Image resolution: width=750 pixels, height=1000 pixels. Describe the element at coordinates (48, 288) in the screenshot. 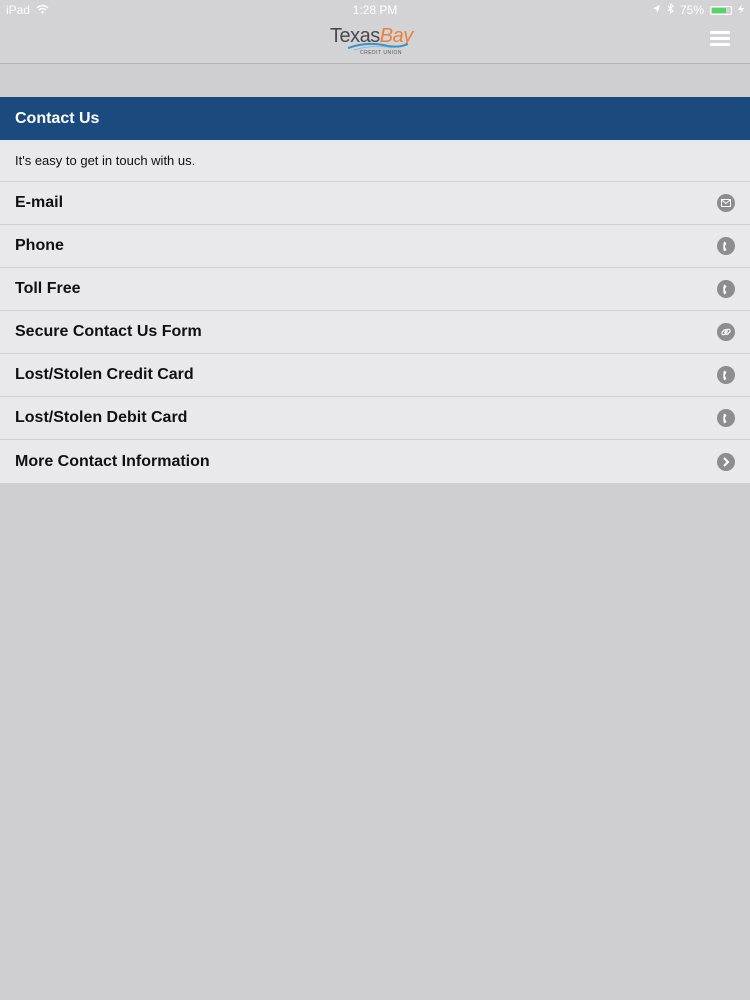

I see `contact-label: Toll Free` at that location.